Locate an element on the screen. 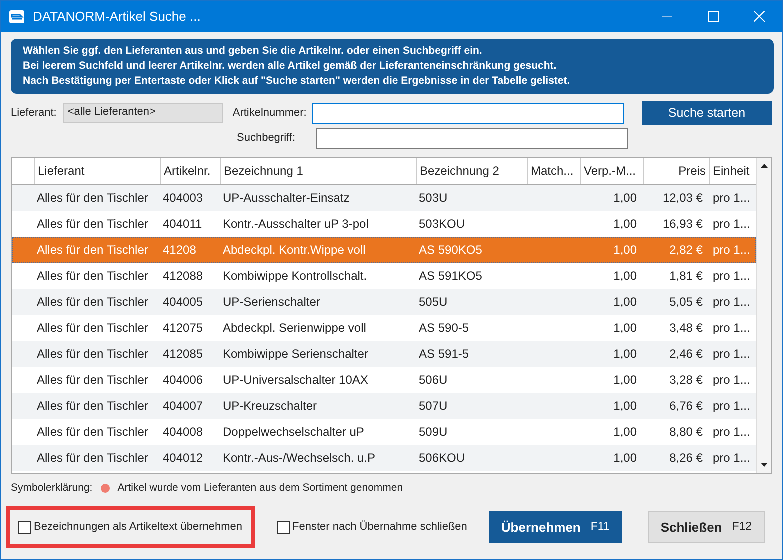  table-cell-text: 3,28 € is located at coordinates (686, 380).